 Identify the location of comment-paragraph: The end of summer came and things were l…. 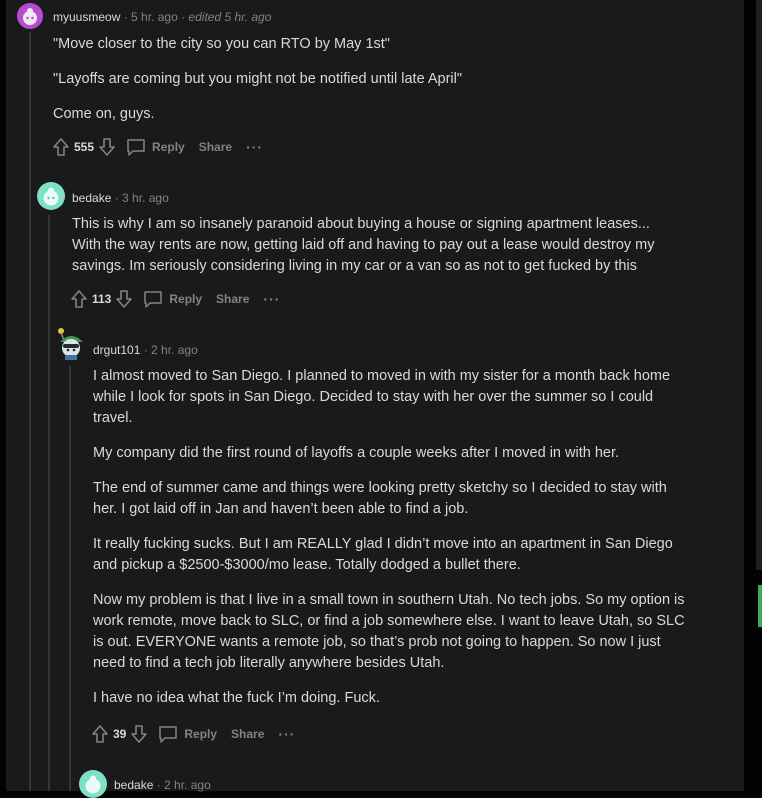
(380, 498).